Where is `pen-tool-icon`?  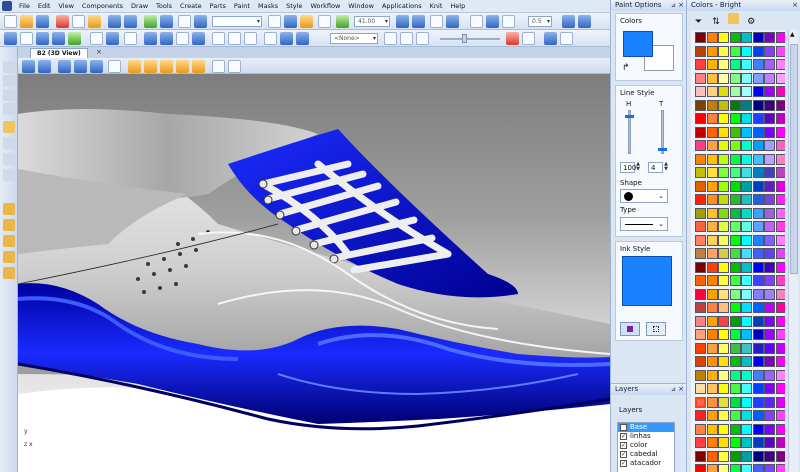 pen-tool-icon is located at coordinates (9, 95).